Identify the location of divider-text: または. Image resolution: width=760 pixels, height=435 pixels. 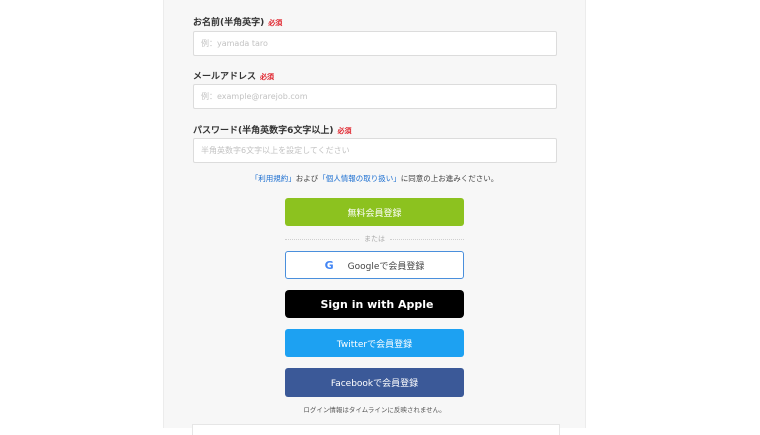
(374, 239).